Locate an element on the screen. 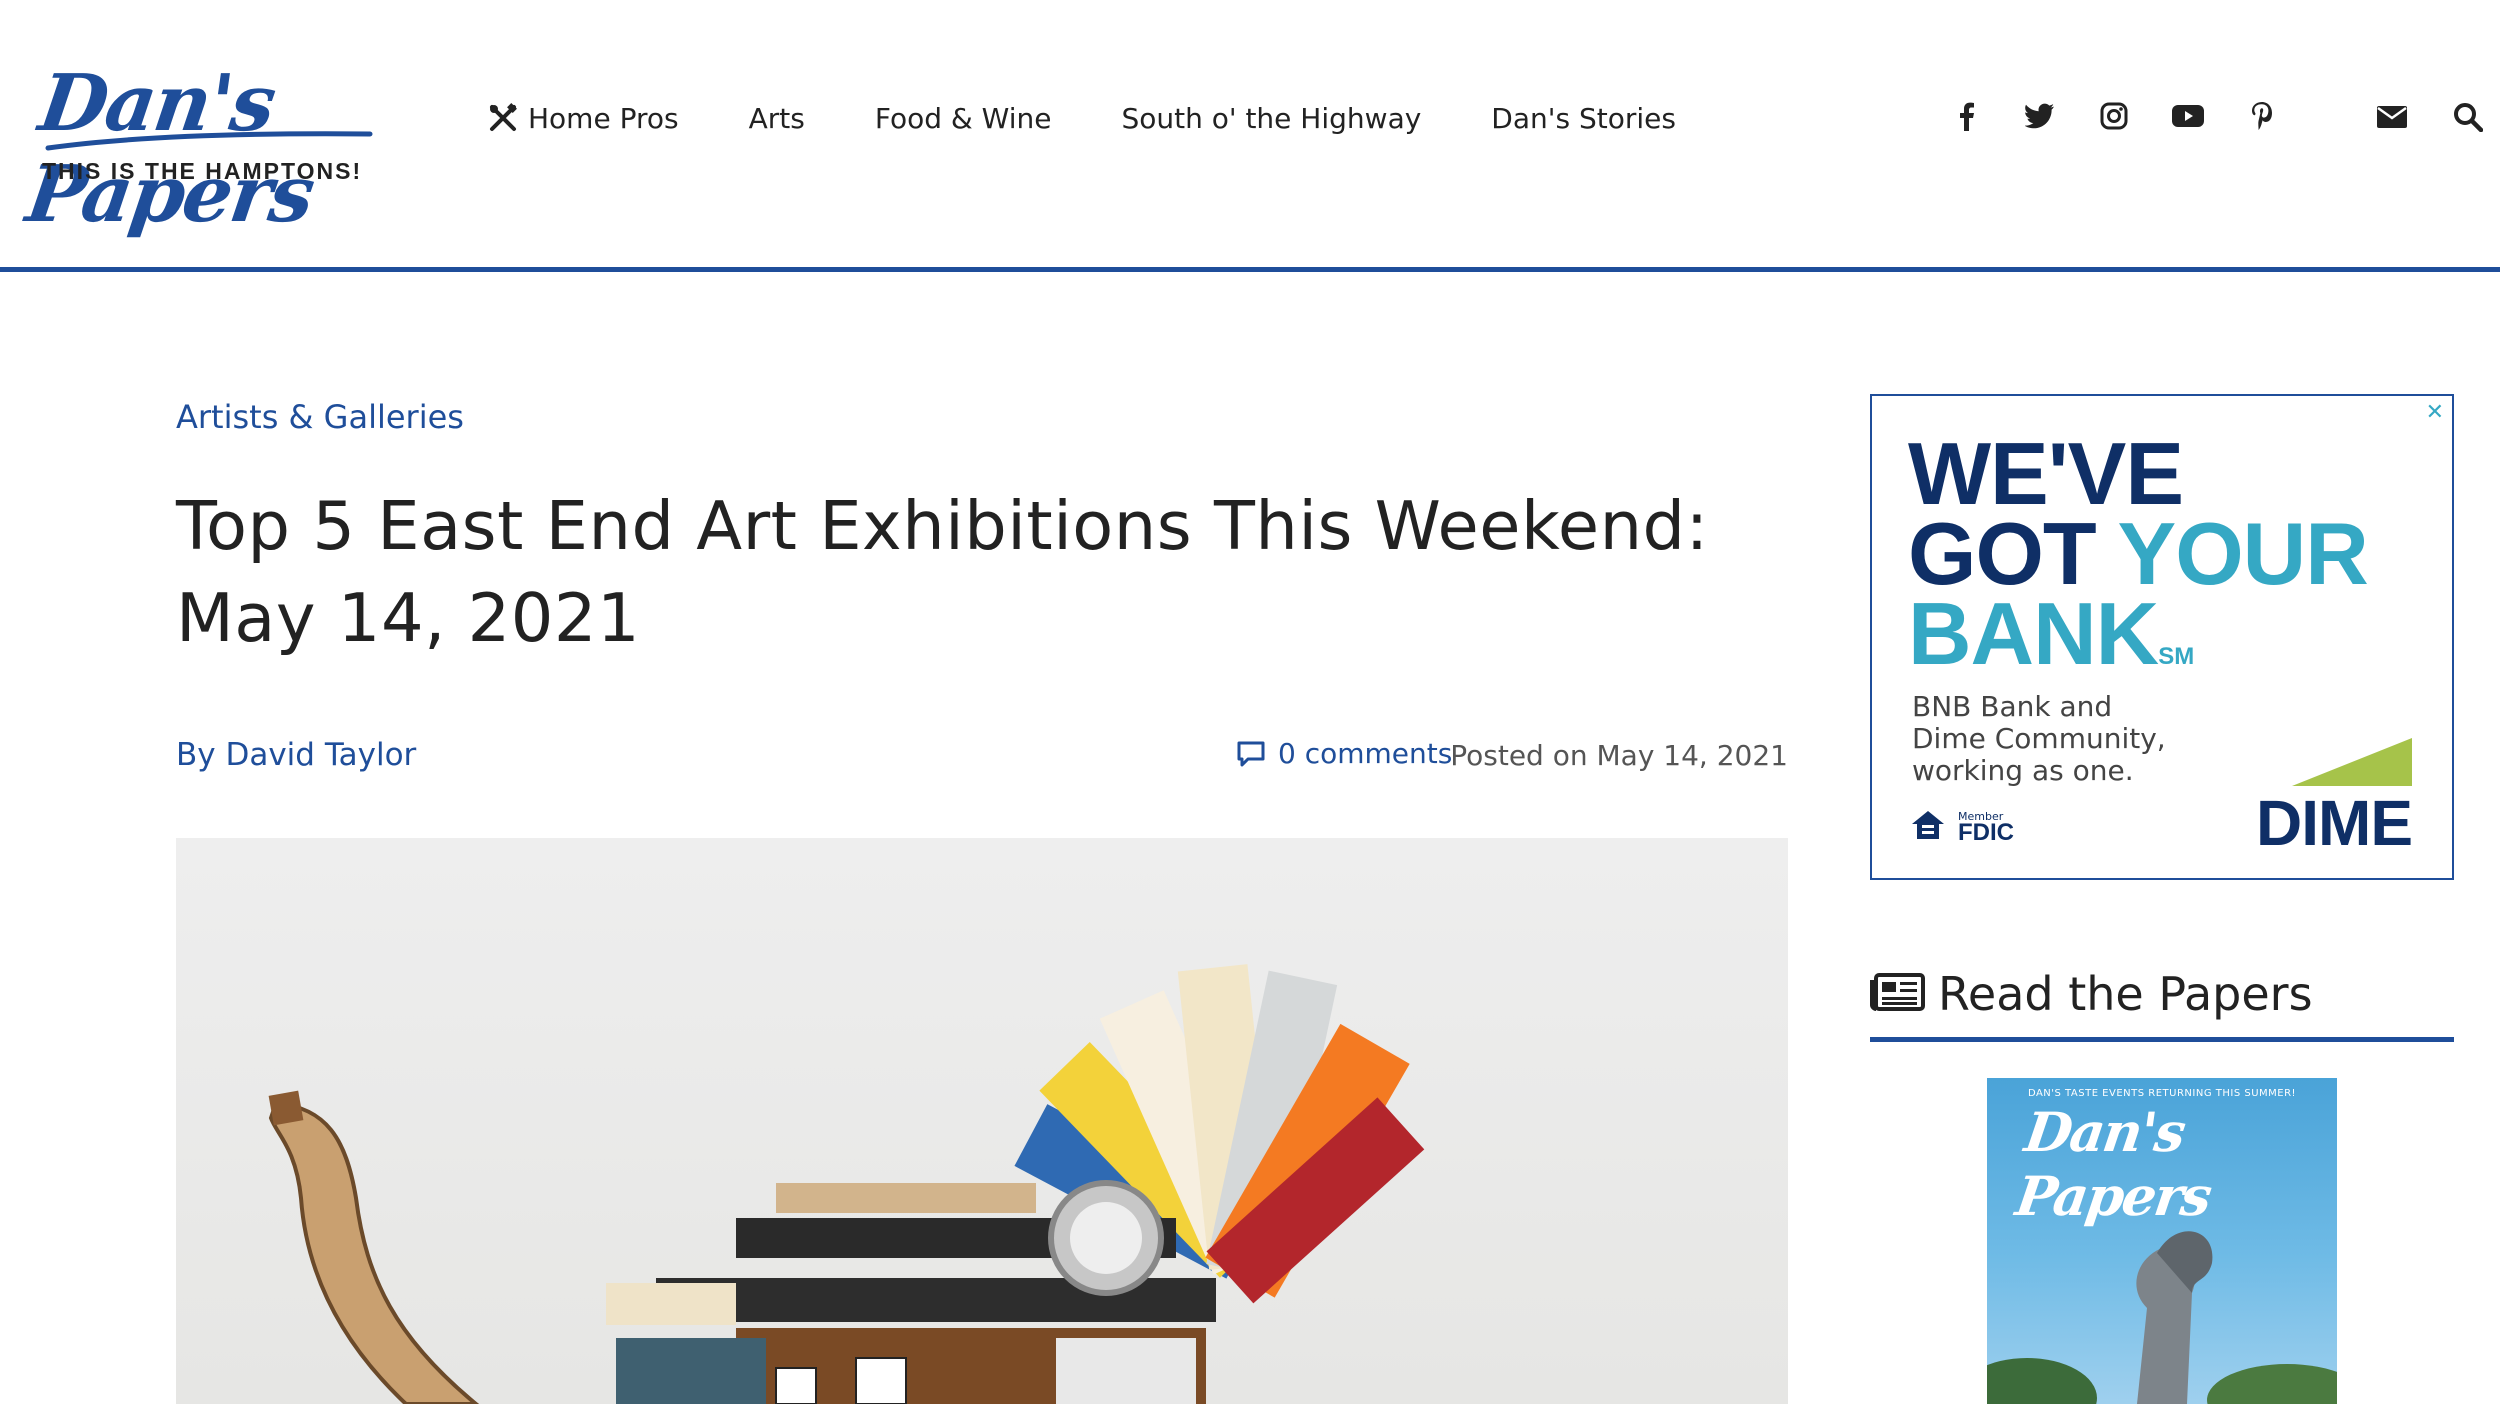 This screenshot has width=2500, height=1404. nav-item-label: Arts is located at coordinates (776, 118).